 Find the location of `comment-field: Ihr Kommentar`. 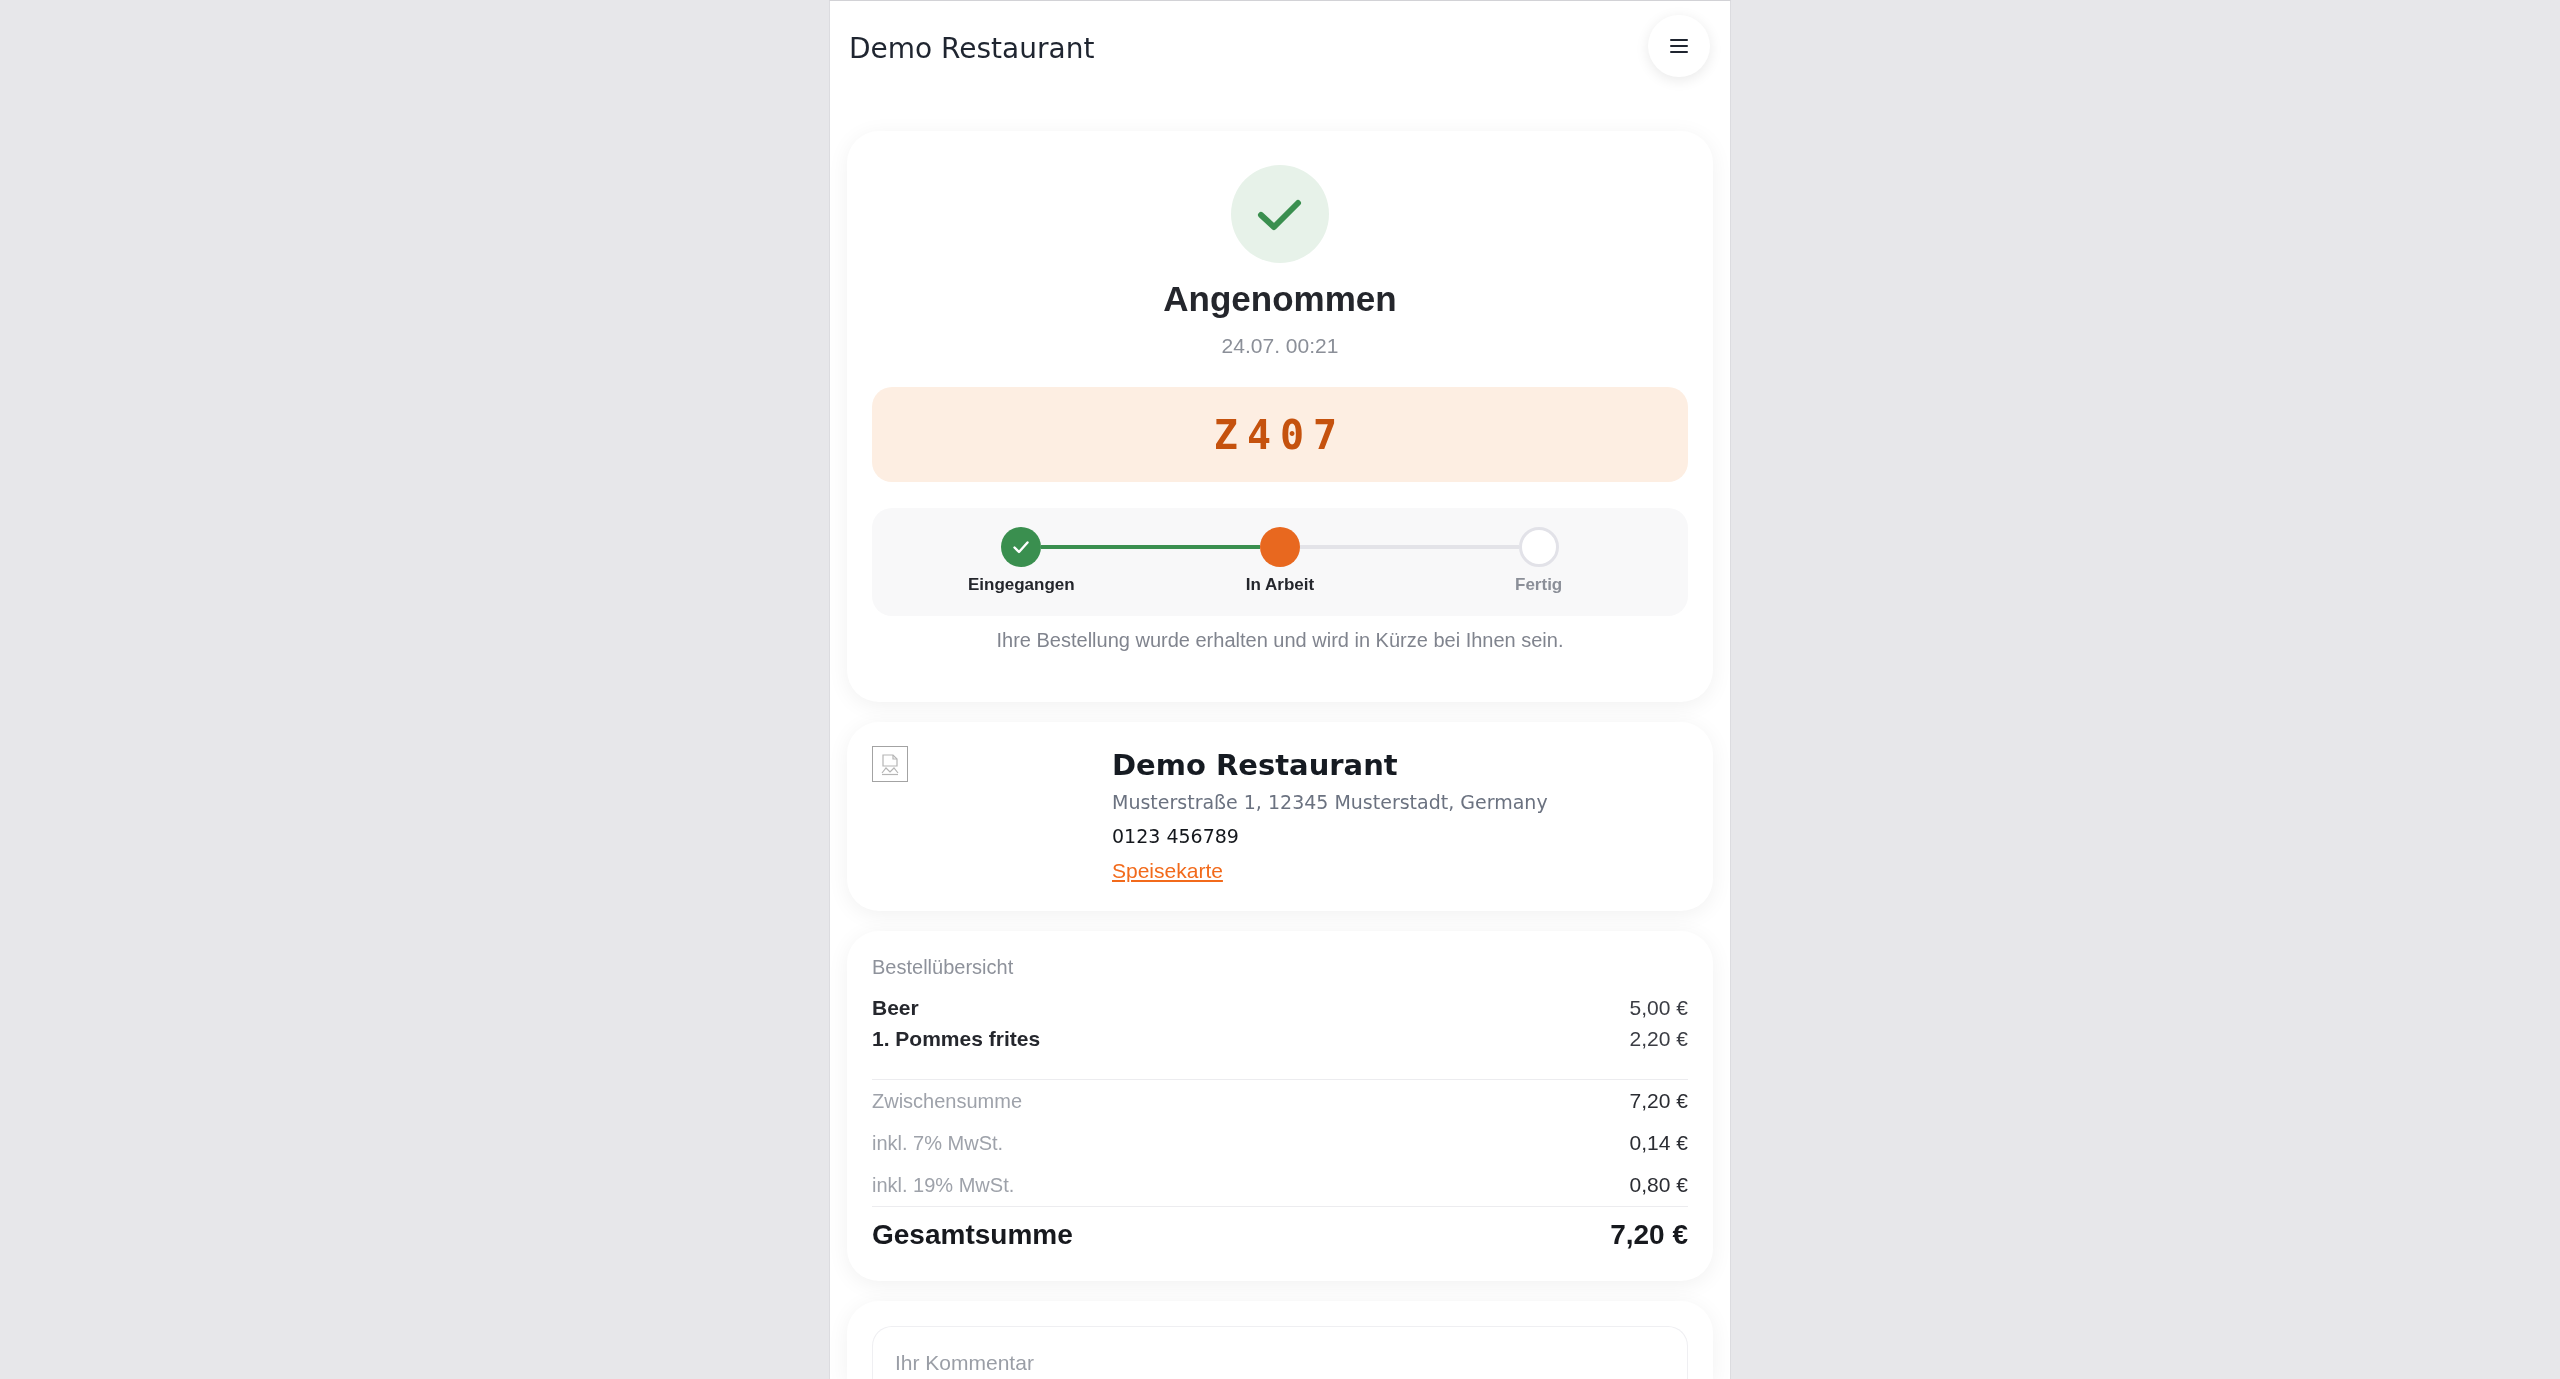

comment-field: Ihr Kommentar is located at coordinates (1280, 1352).